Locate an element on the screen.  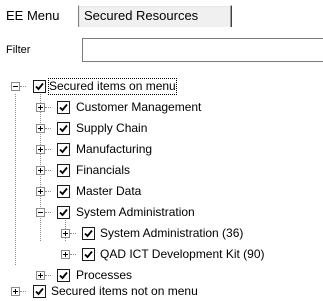
tree-node-qad-ict-development-kit: QAD ICT Development Kit (90) is located at coordinates (161, 255).